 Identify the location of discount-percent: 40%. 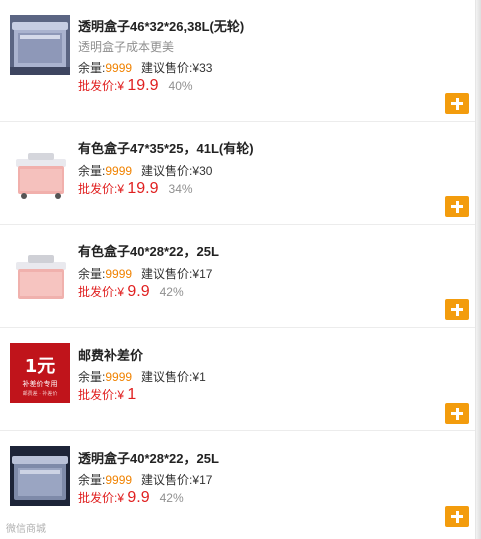
(180, 86).